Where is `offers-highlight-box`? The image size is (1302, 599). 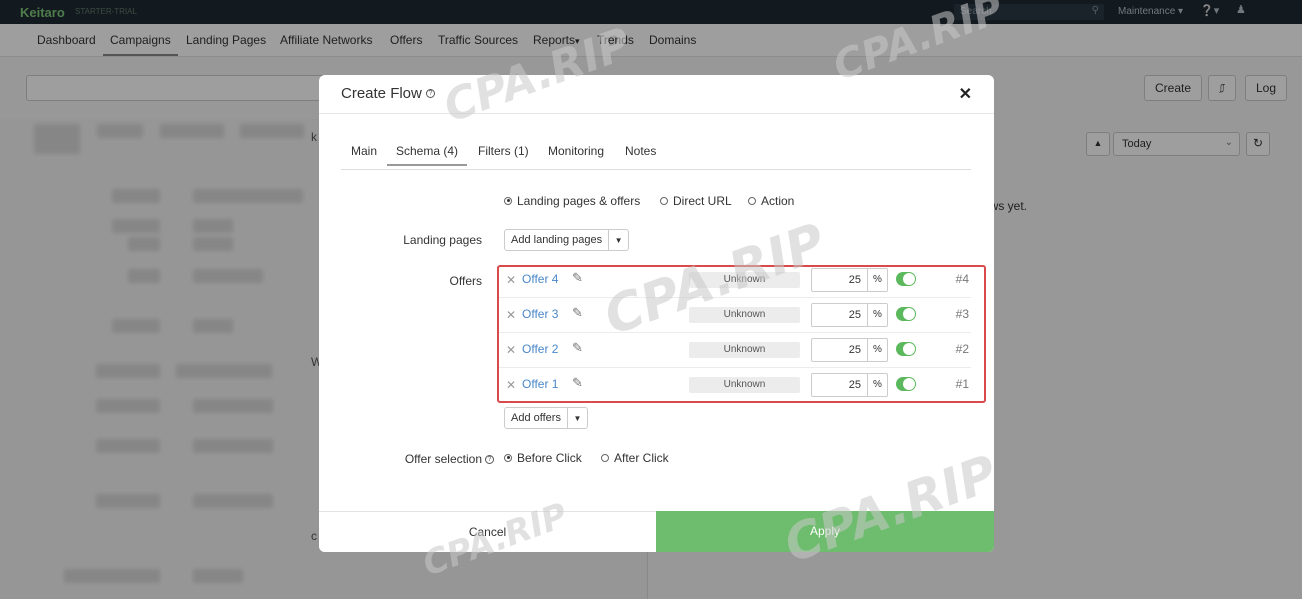
offers-highlight-box is located at coordinates (741, 334).